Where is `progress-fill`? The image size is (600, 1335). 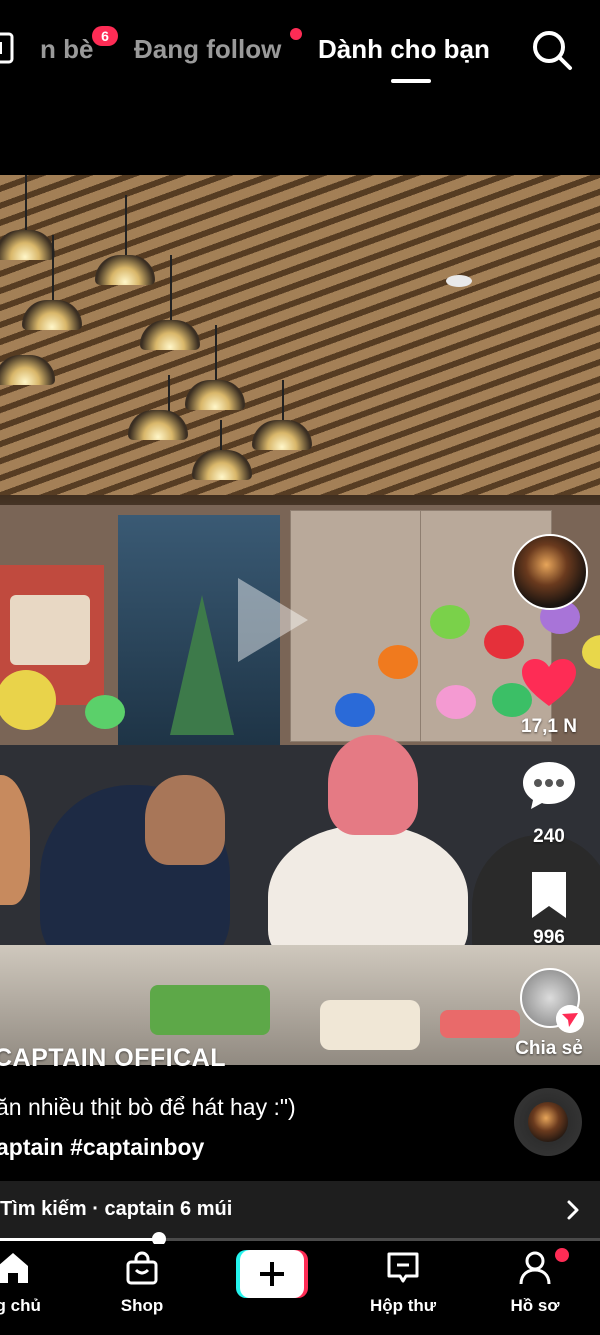
progress-fill is located at coordinates (79, 1239).